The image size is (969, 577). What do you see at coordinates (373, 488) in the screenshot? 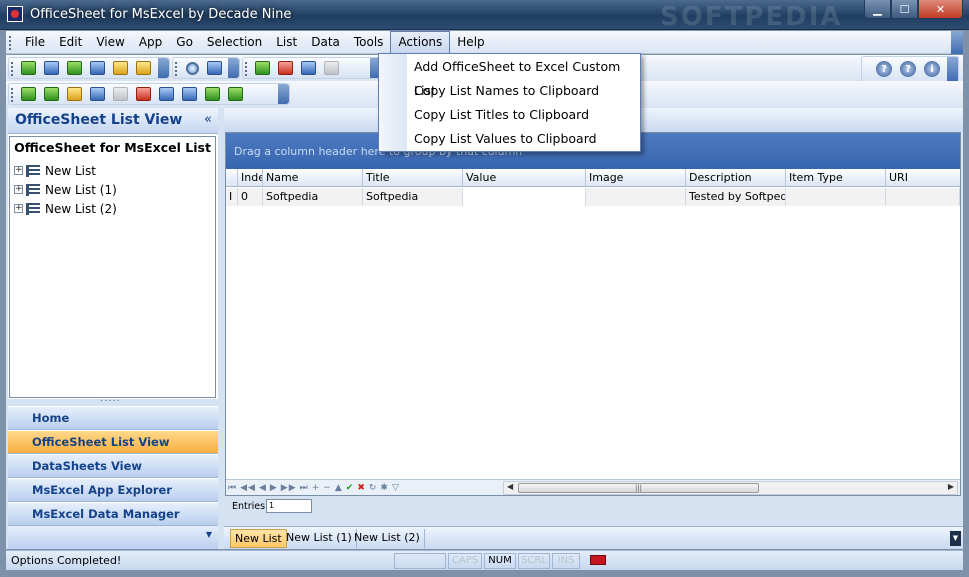
I see `refresh-icon: ↻` at bounding box center [373, 488].